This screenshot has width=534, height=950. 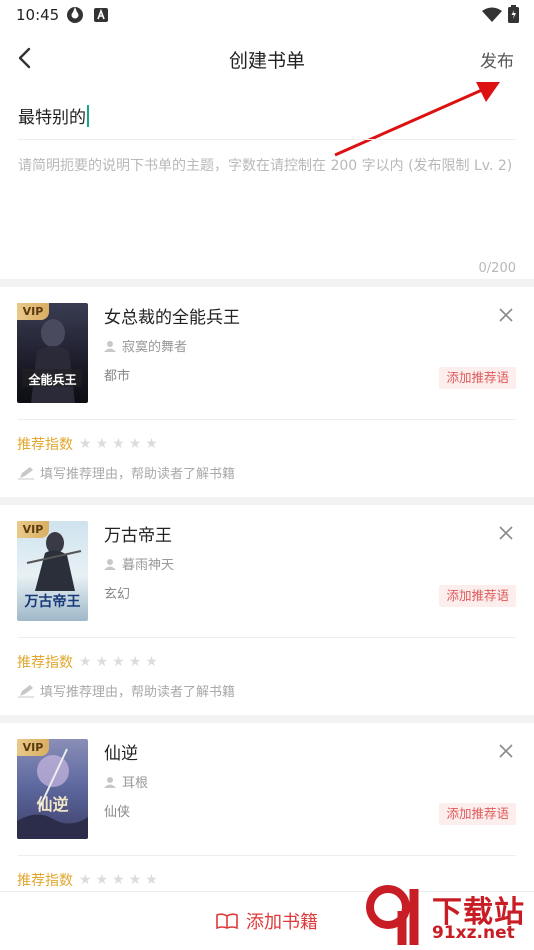 I want to click on book-genre: 仙侠, so click(x=117, y=812).